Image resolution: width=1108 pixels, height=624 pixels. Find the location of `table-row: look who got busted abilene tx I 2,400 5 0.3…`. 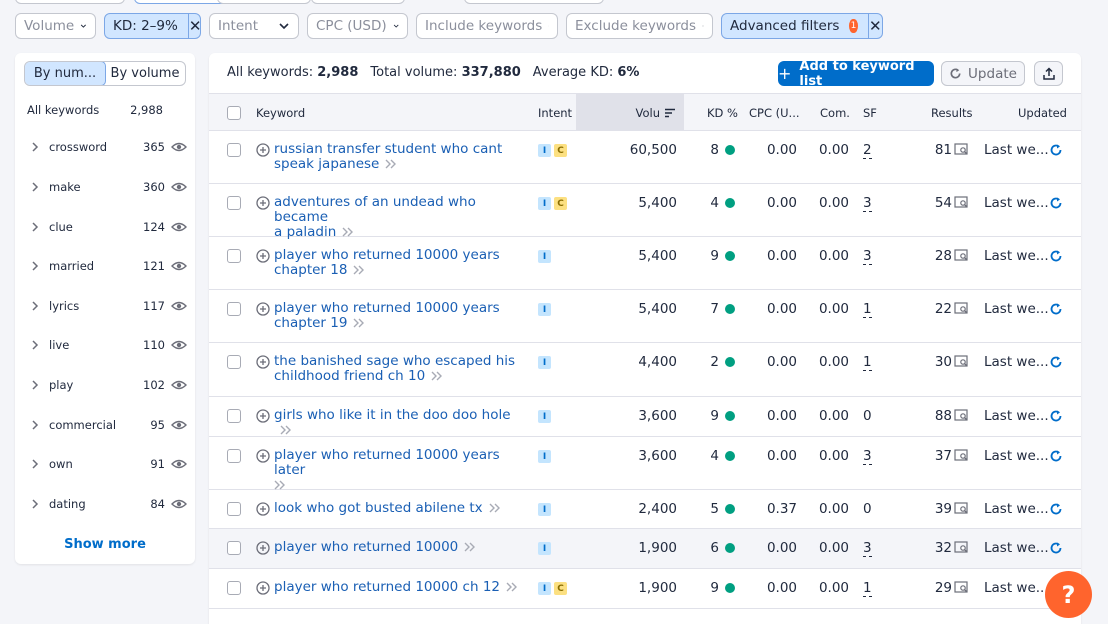

table-row: look who got busted abilene tx I 2,400 5 0.3… is located at coordinates (645, 509).